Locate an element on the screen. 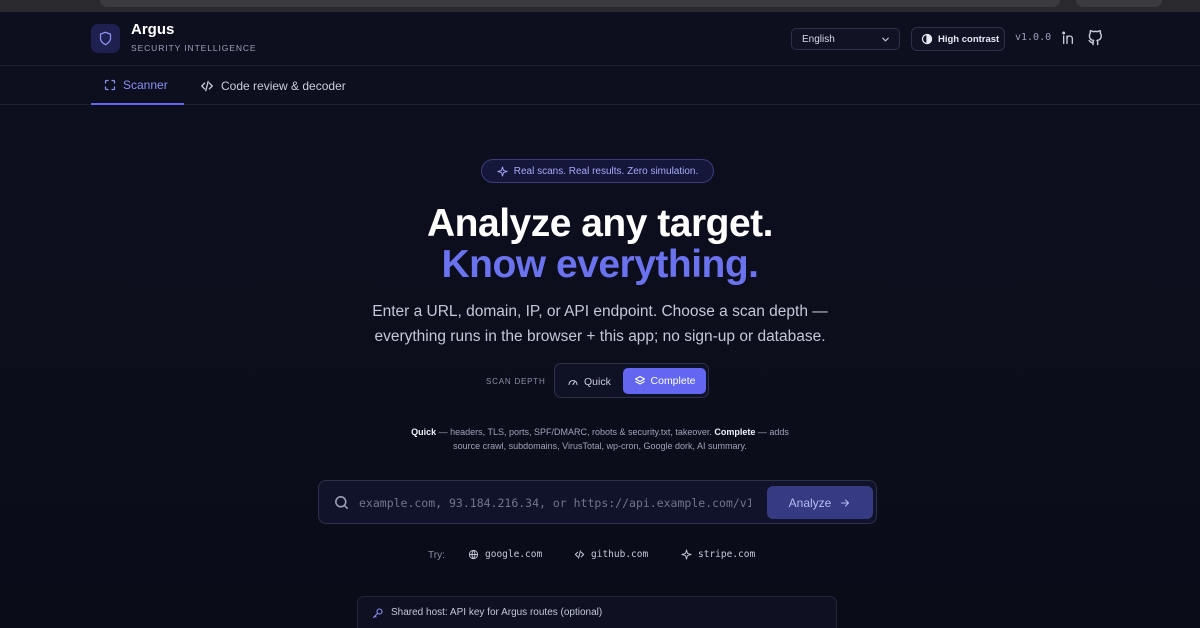 The height and width of the screenshot is (628, 1200). browser-button is located at coordinates (1119, 3).